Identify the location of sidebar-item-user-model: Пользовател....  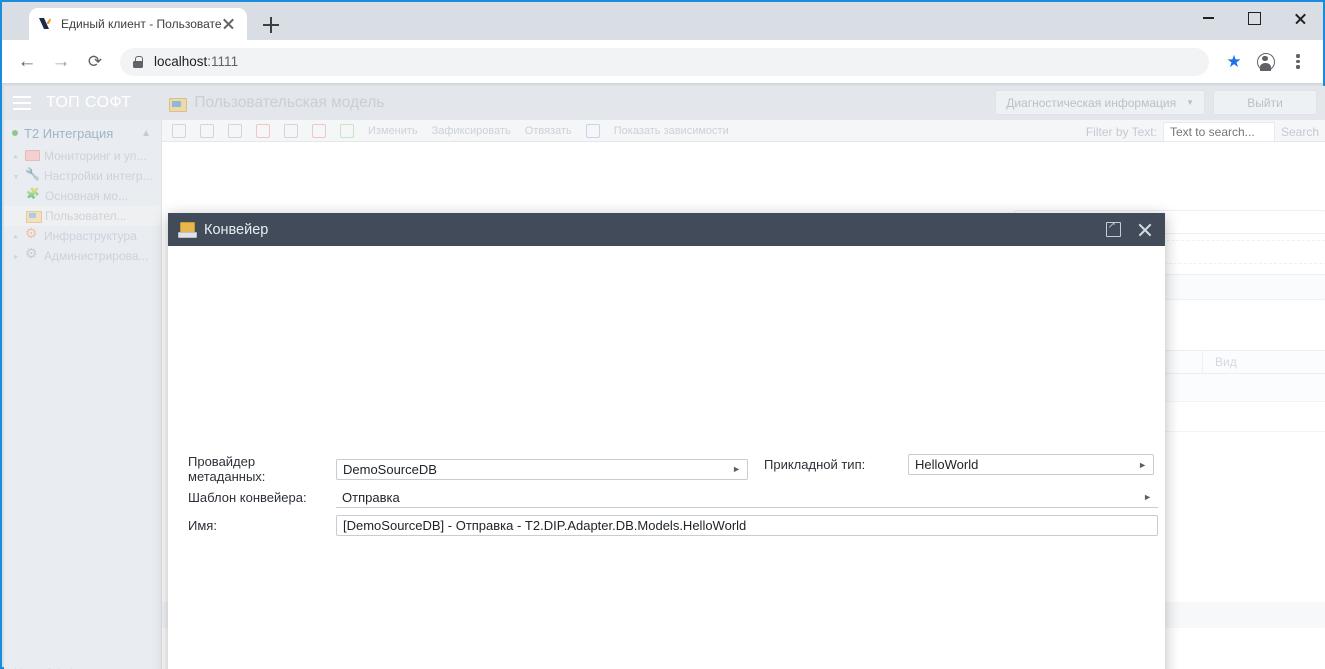
(82, 216).